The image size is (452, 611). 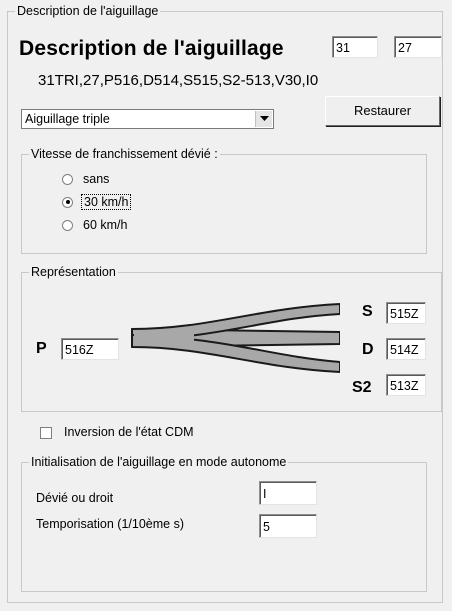 I want to click on triple-switch-diagram, so click(x=235, y=338).